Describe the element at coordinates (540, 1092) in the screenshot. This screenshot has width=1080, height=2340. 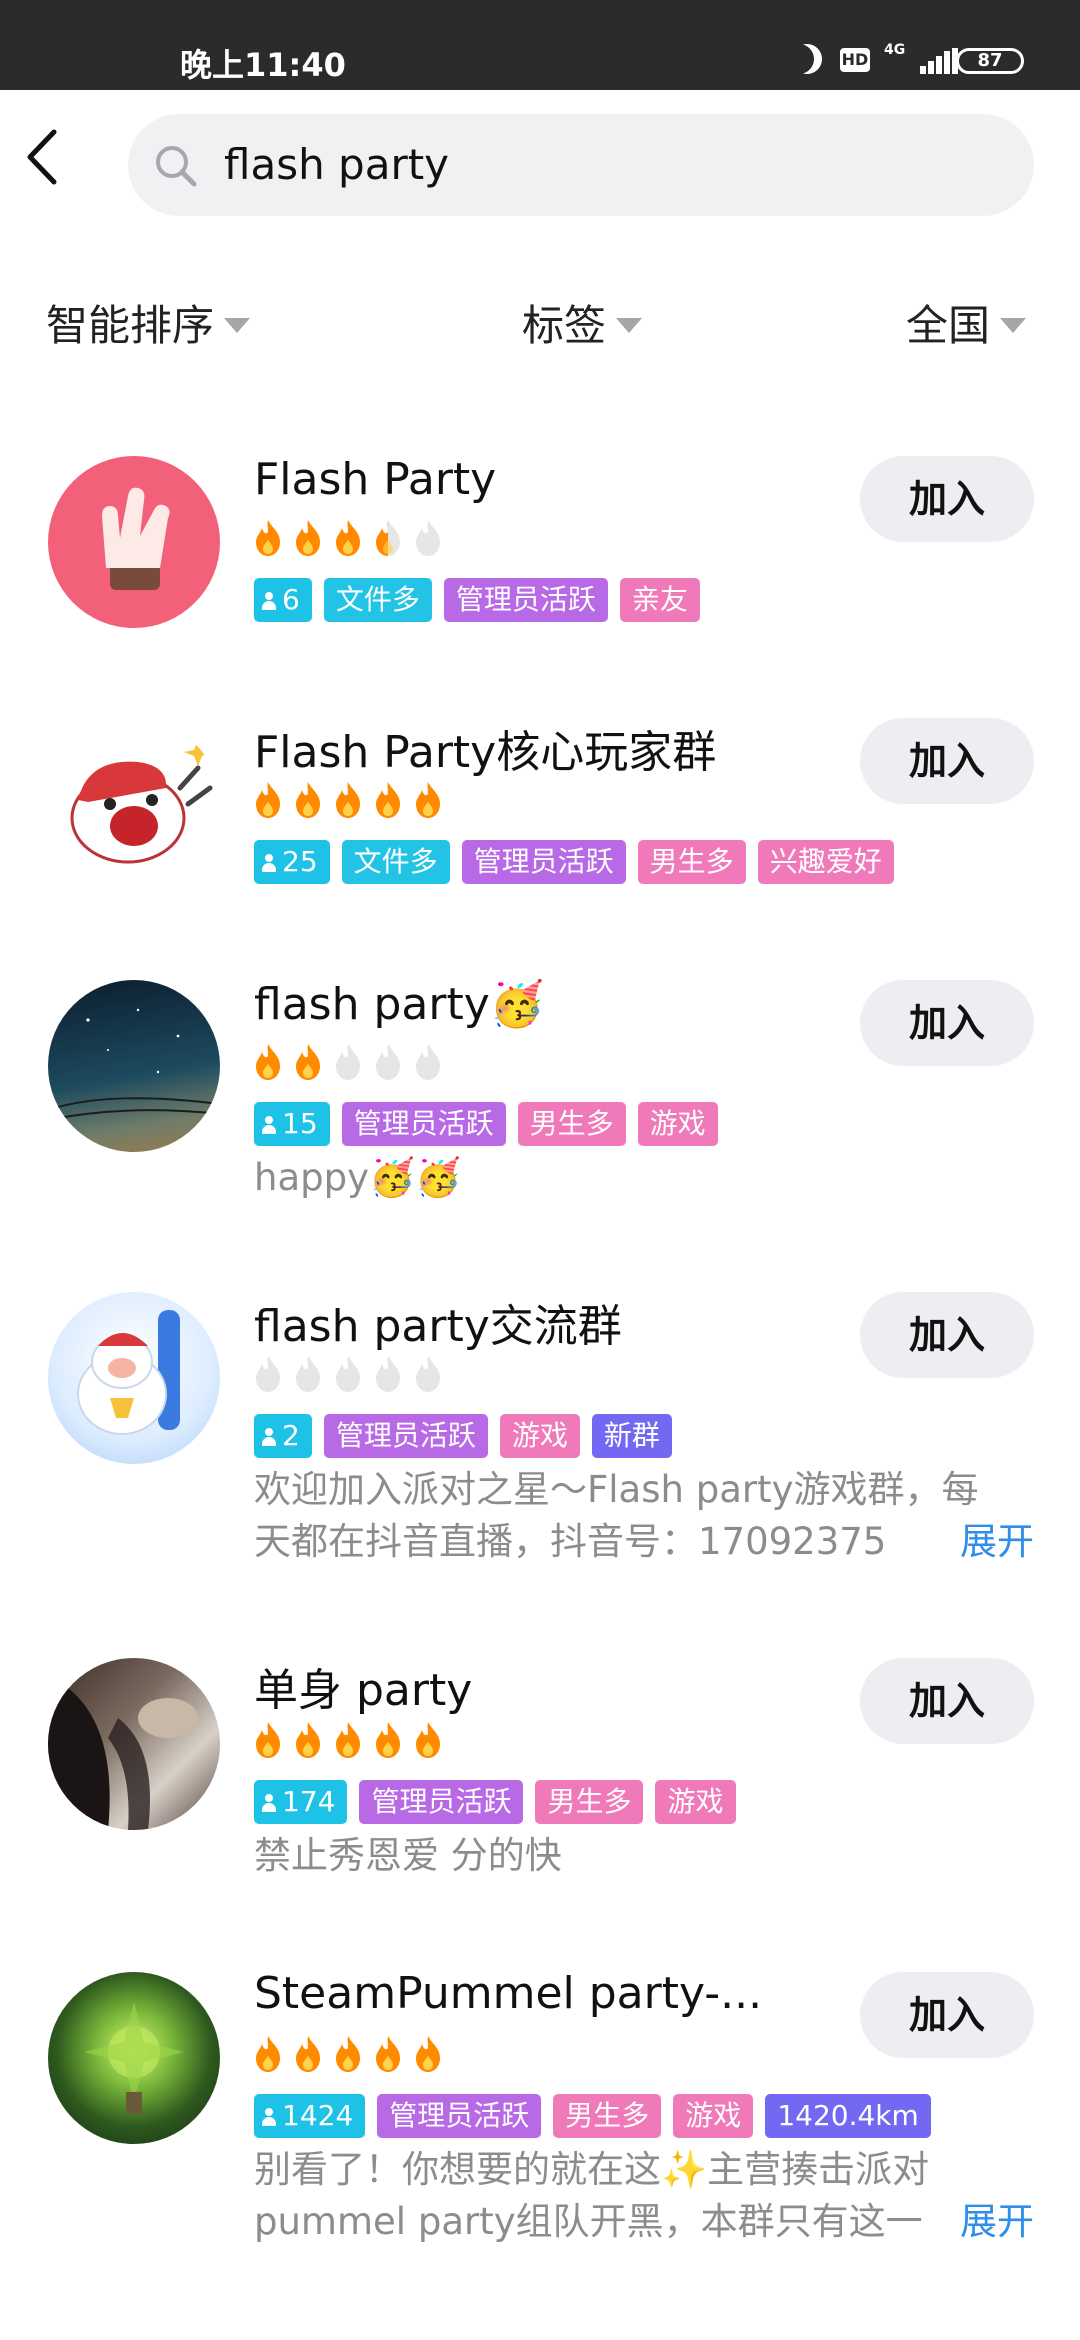
I see `group-list-item: flash party🥳 15 管理员活跃 男生多 游戏 happy🥳🥳 加入` at that location.